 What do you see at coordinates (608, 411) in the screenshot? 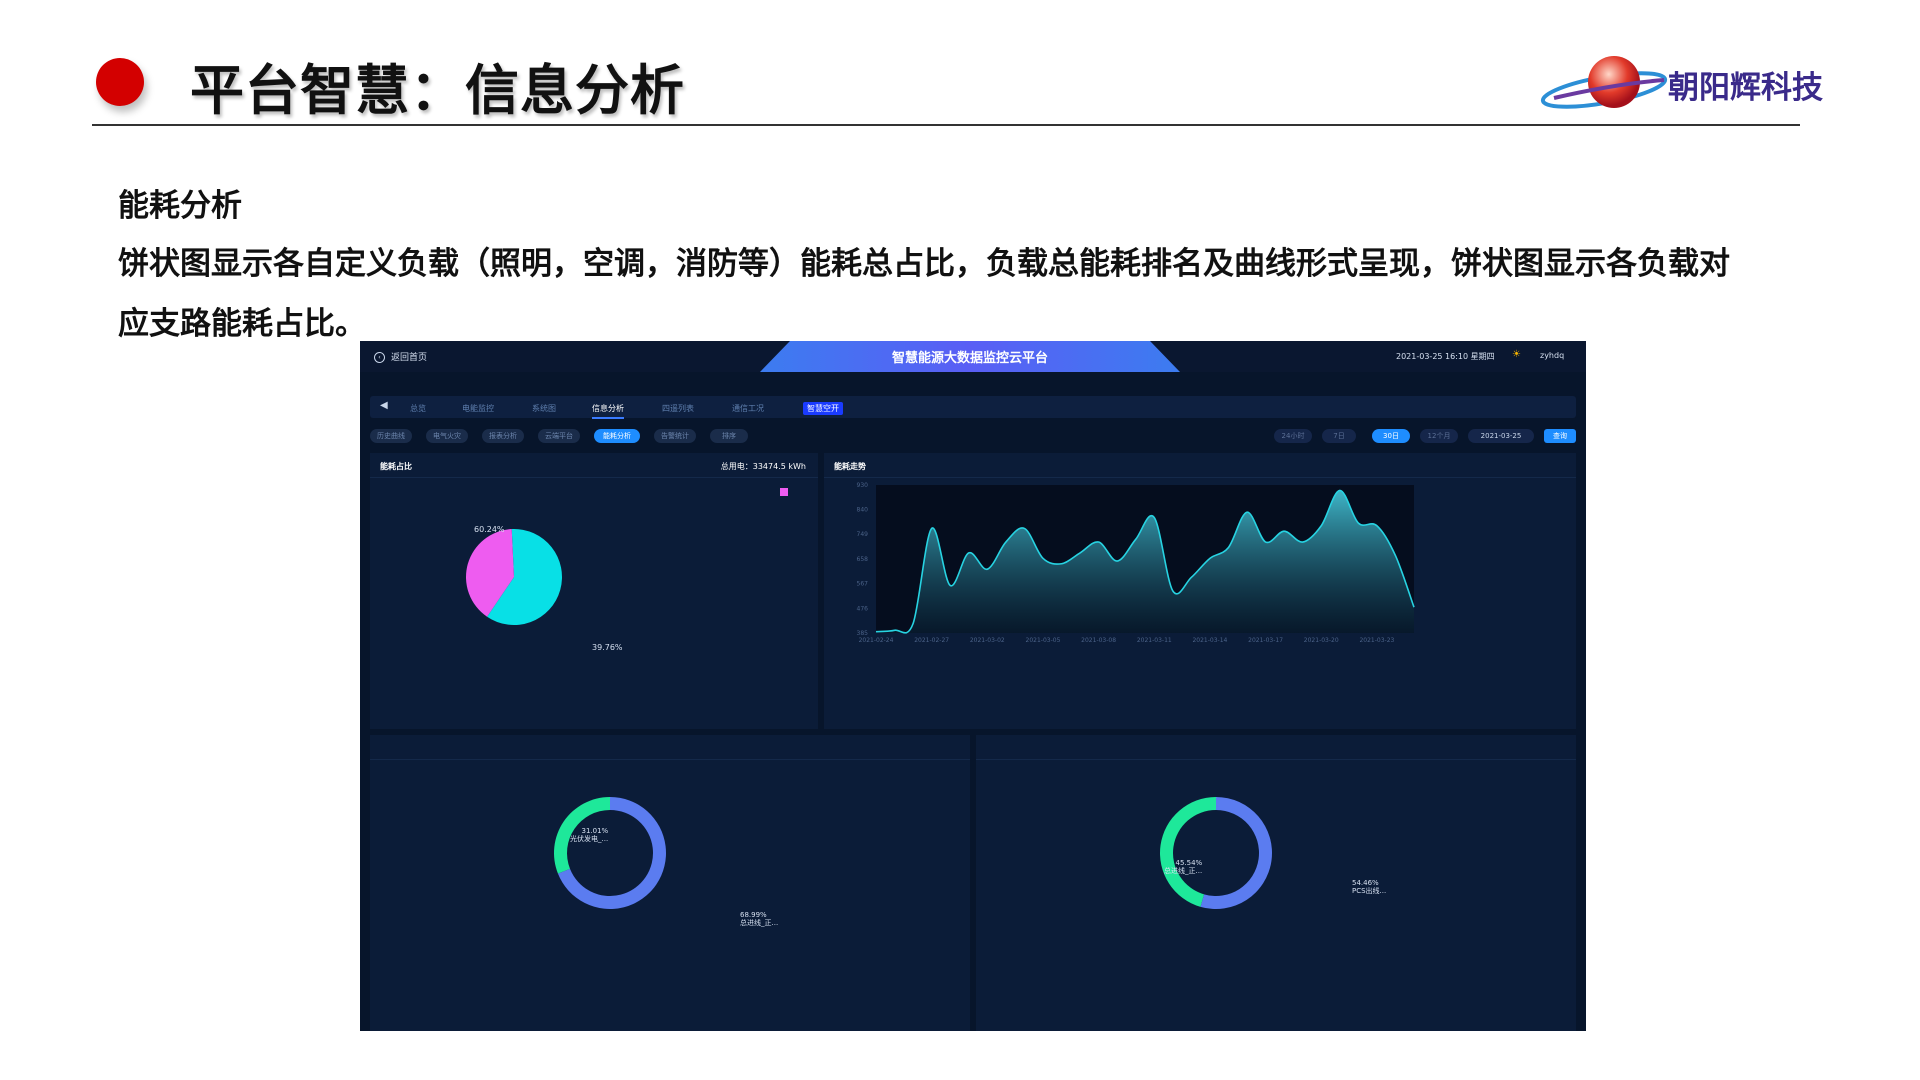
I see `nav-info-analysis: 信息分析` at bounding box center [608, 411].